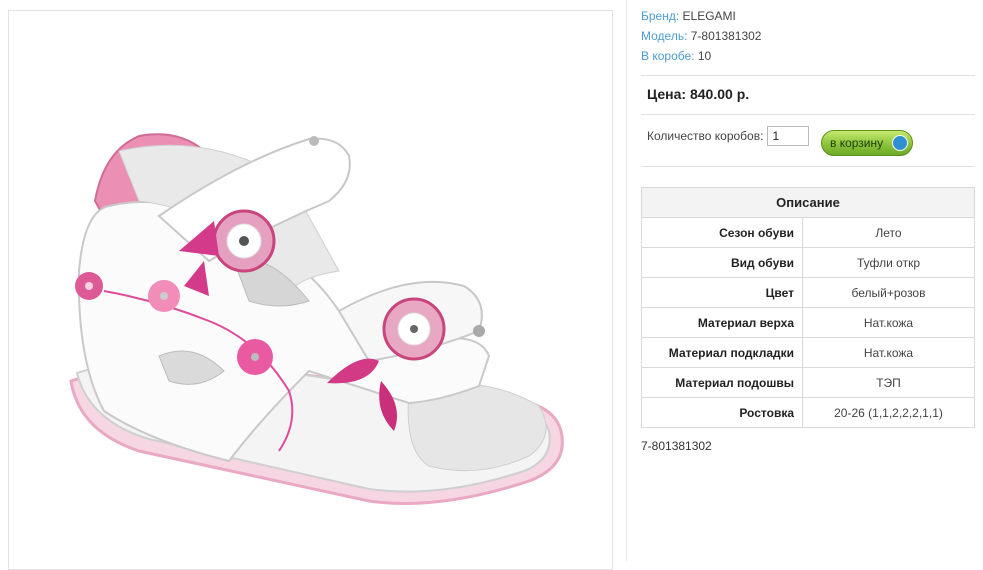  I want to click on spec-value: Лето, so click(888, 232).